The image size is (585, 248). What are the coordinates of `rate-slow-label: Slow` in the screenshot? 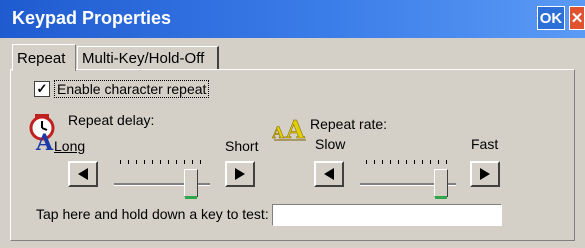 It's located at (330, 144).